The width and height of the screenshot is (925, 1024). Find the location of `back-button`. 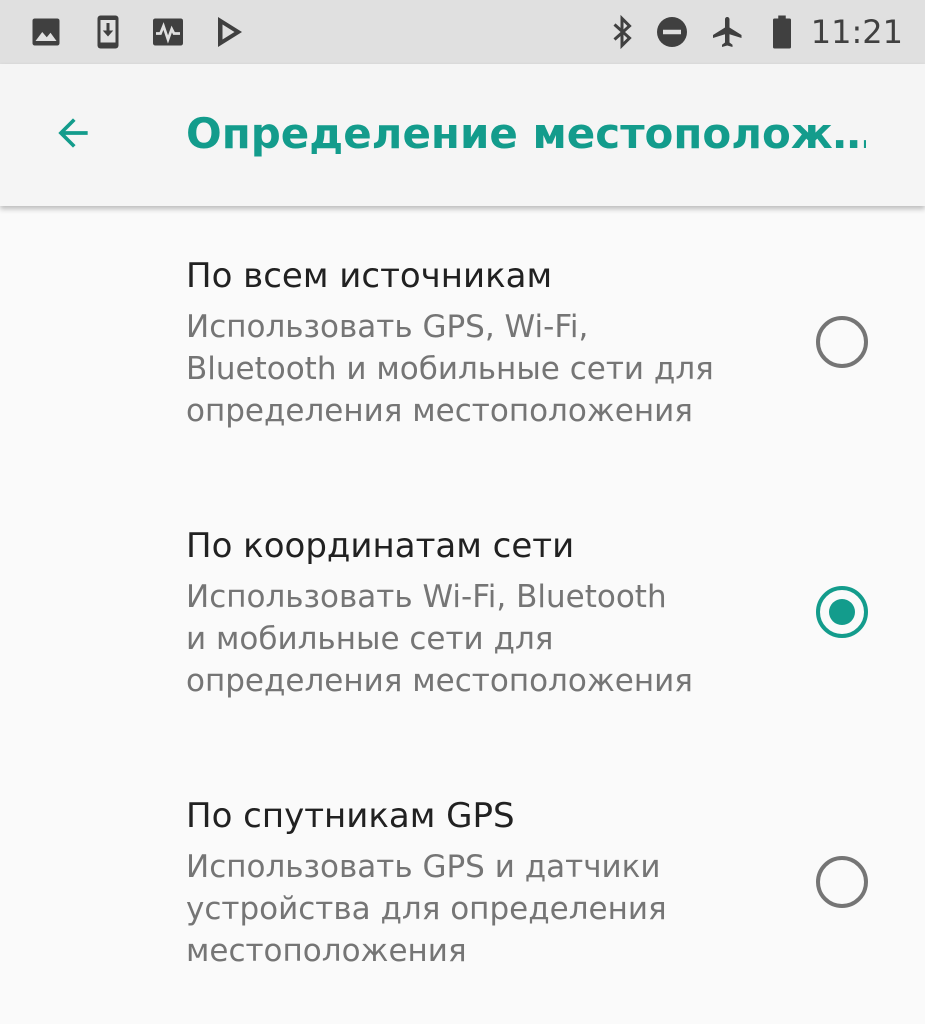

back-button is located at coordinates (73, 133).